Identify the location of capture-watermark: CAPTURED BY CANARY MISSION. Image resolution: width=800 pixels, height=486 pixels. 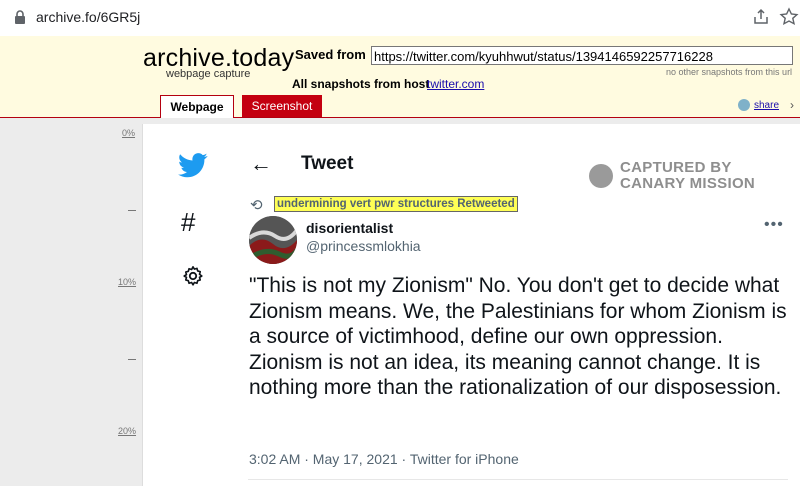
(687, 176).